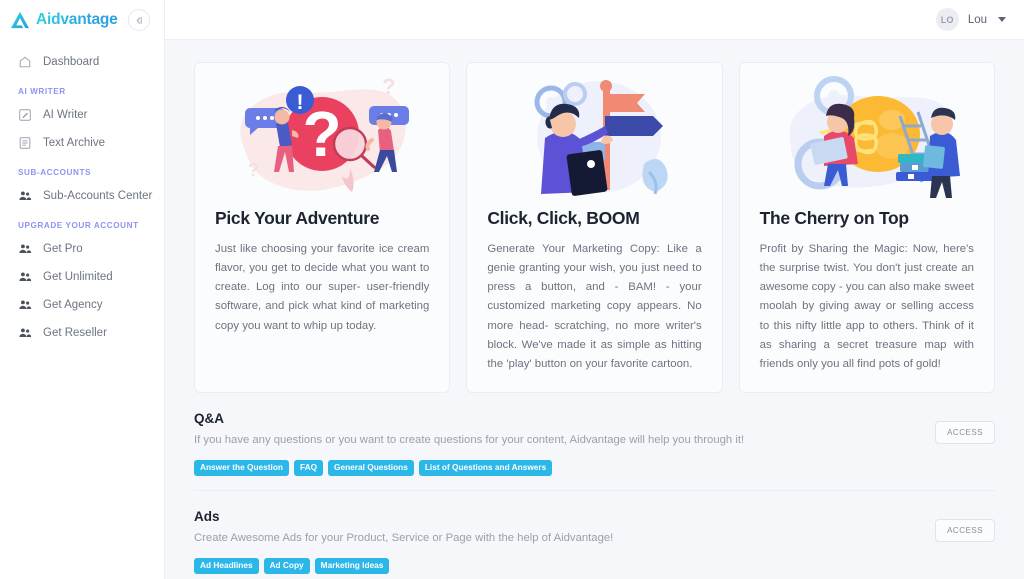 The width and height of the screenshot is (1024, 579). I want to click on section-title: Ads, so click(207, 517).